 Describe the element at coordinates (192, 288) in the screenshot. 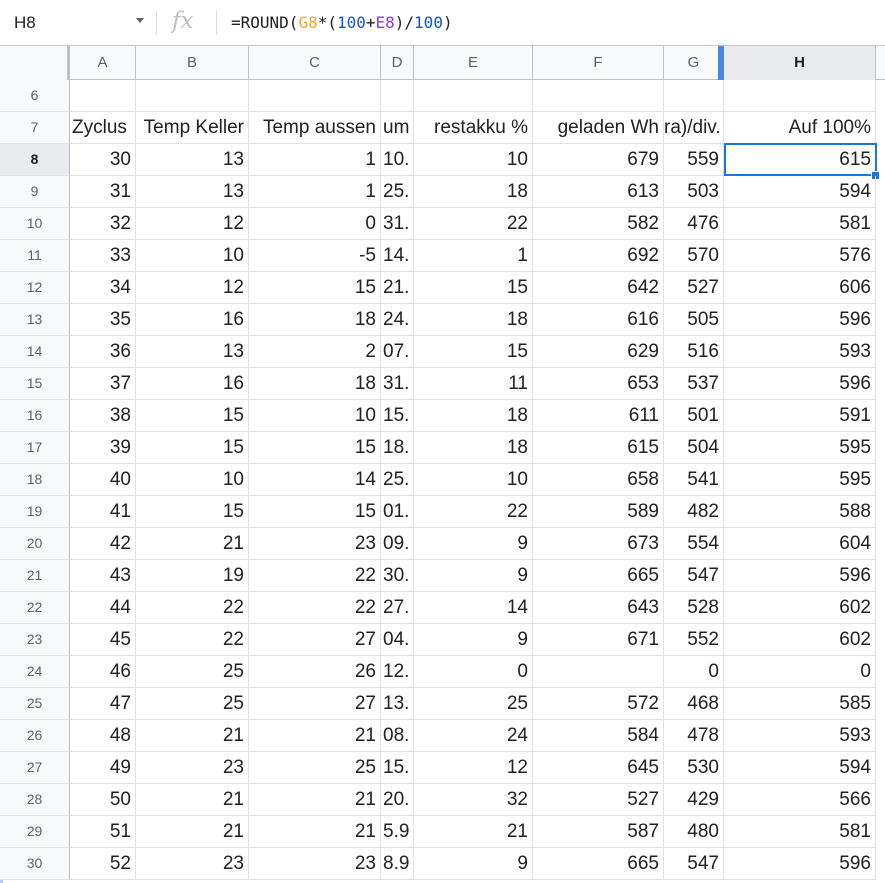

I see `cell-b12: 12` at that location.